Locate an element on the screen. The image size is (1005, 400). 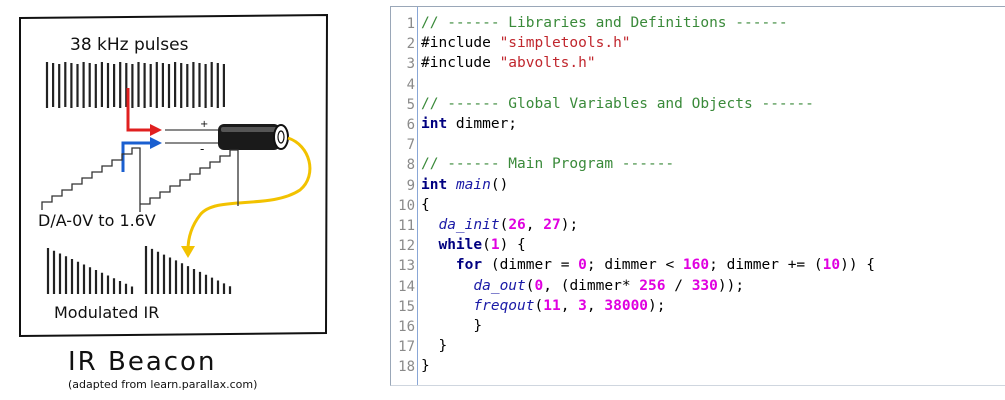
code-line: { is located at coordinates (425, 205).